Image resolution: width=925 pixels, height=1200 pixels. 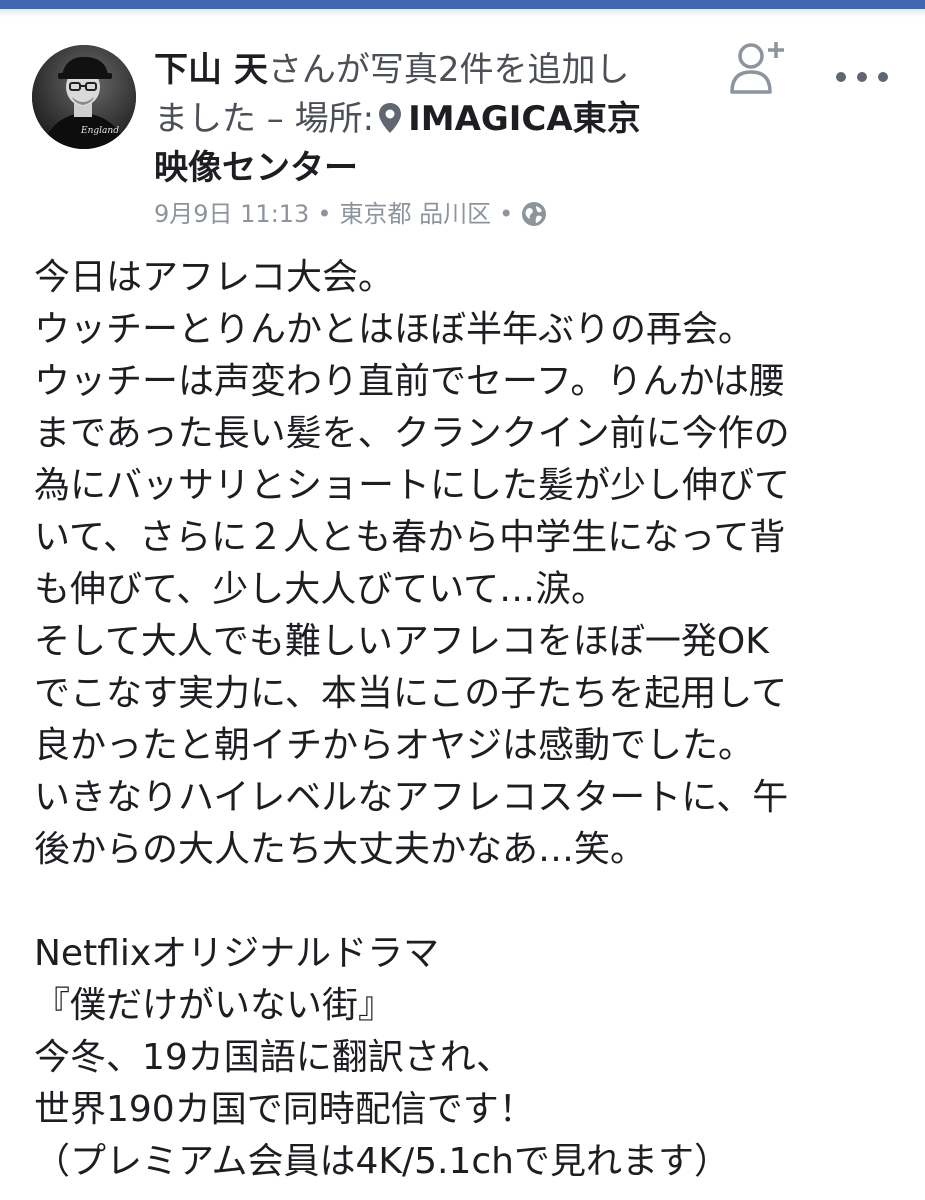 What do you see at coordinates (340, 849) in the screenshot?
I see `post-body-line: 後からの大人たち大丈夫かなあ…笑。` at bounding box center [340, 849].